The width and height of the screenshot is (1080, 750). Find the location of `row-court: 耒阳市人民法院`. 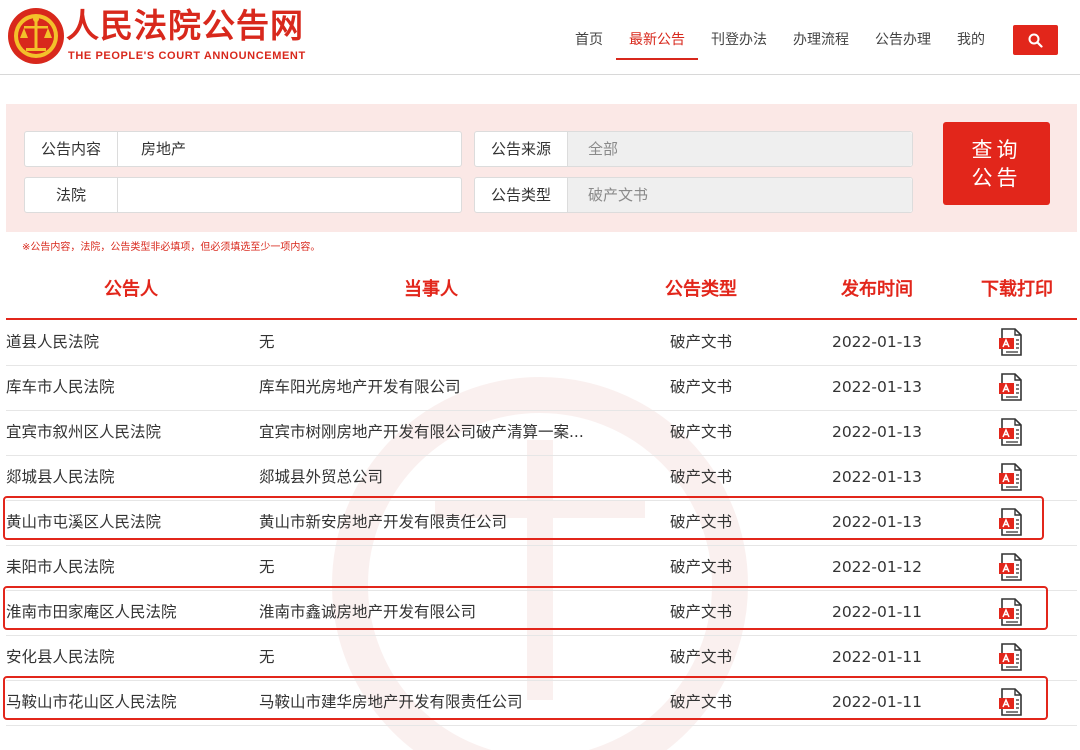

row-court: 耒阳市人民法院 is located at coordinates (126, 567).